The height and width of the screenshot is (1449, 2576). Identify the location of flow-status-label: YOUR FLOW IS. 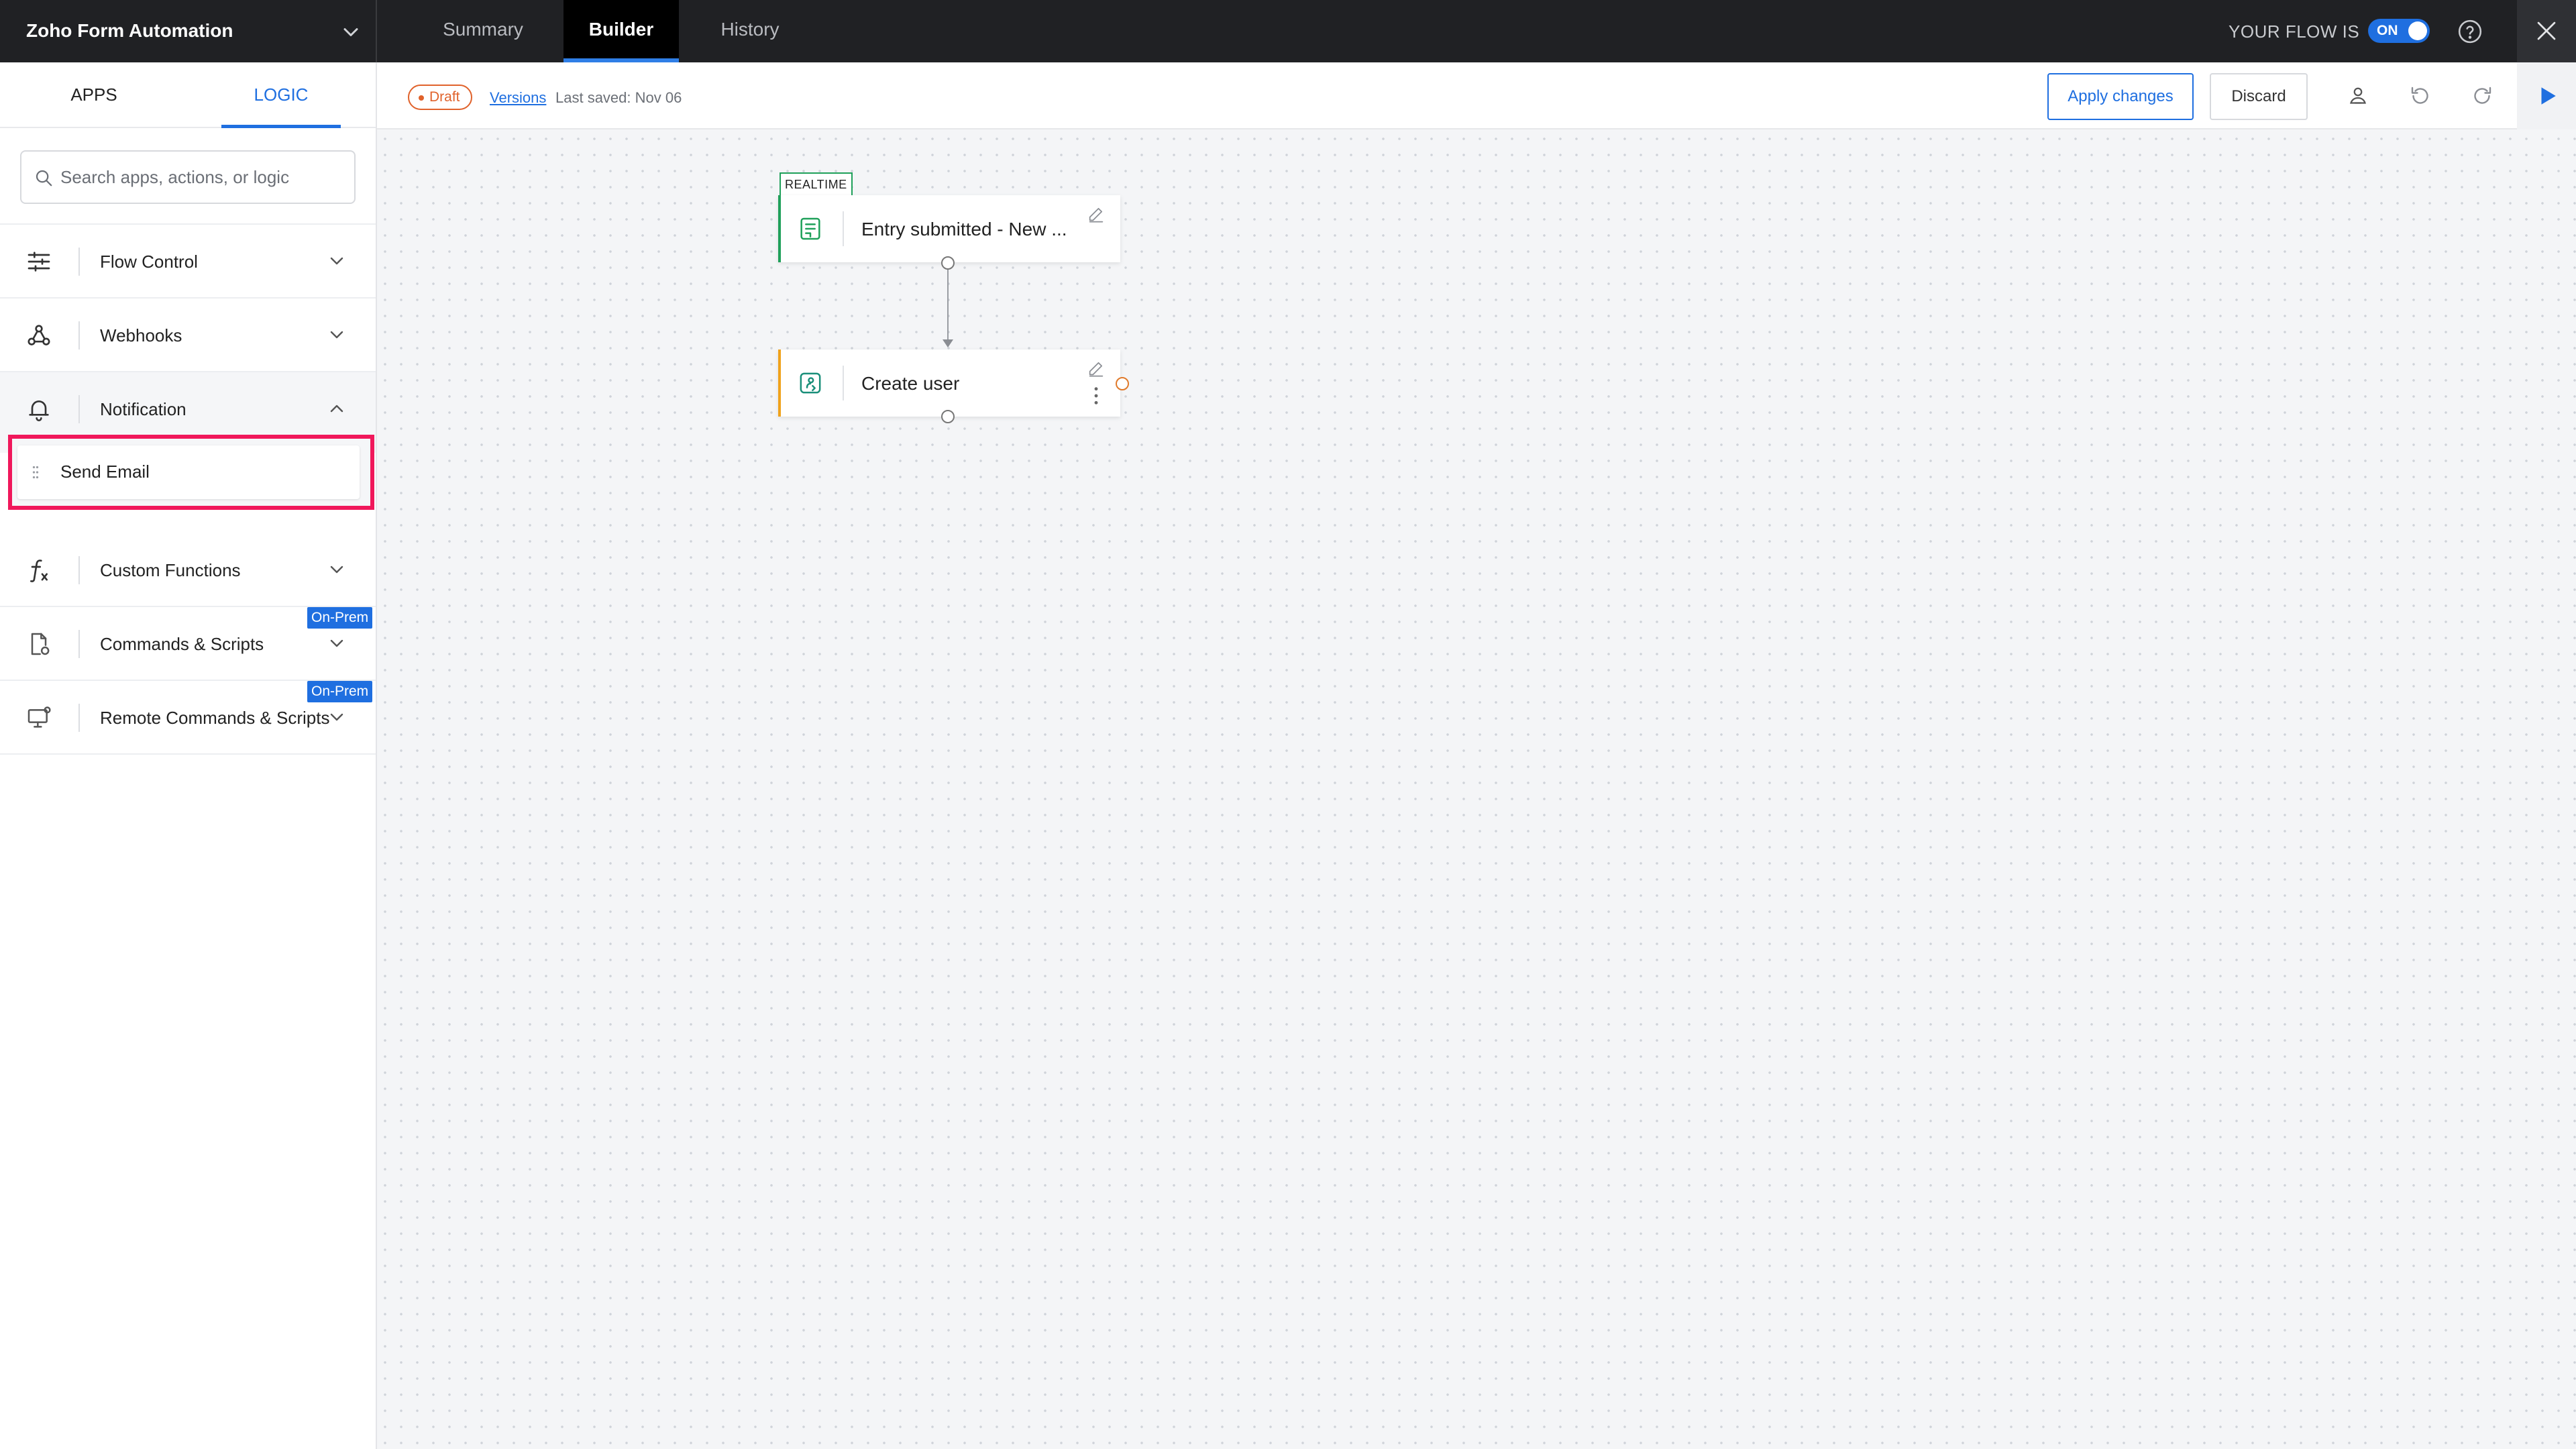
(2294, 31).